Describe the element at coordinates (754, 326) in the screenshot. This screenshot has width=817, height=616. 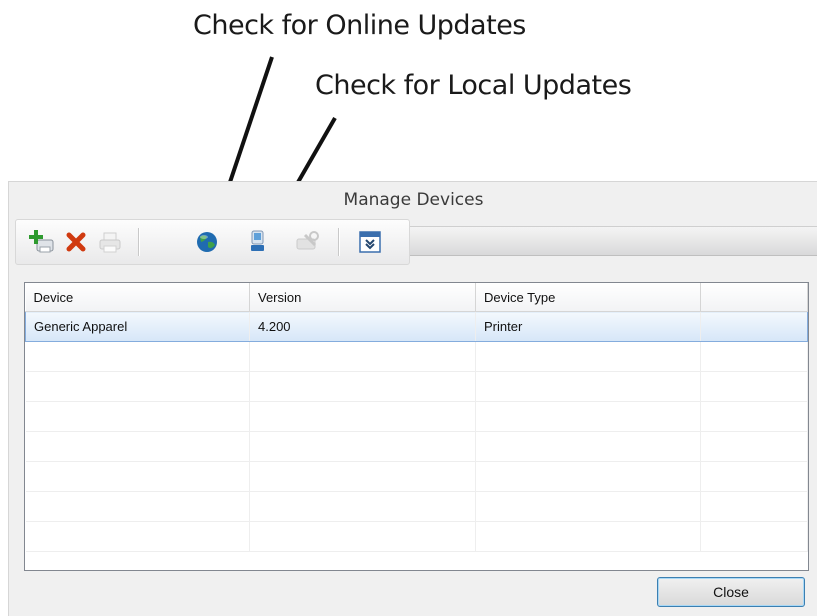
I see `cell-filler` at that location.